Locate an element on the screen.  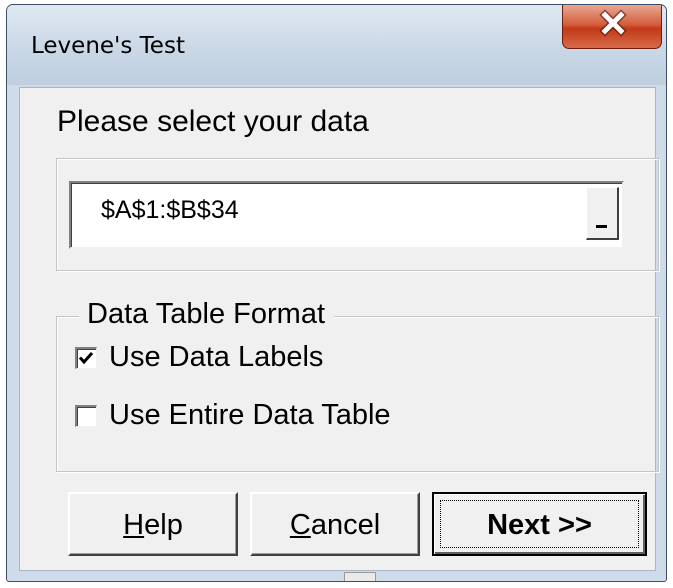
help-button: Help is located at coordinates (153, 524).